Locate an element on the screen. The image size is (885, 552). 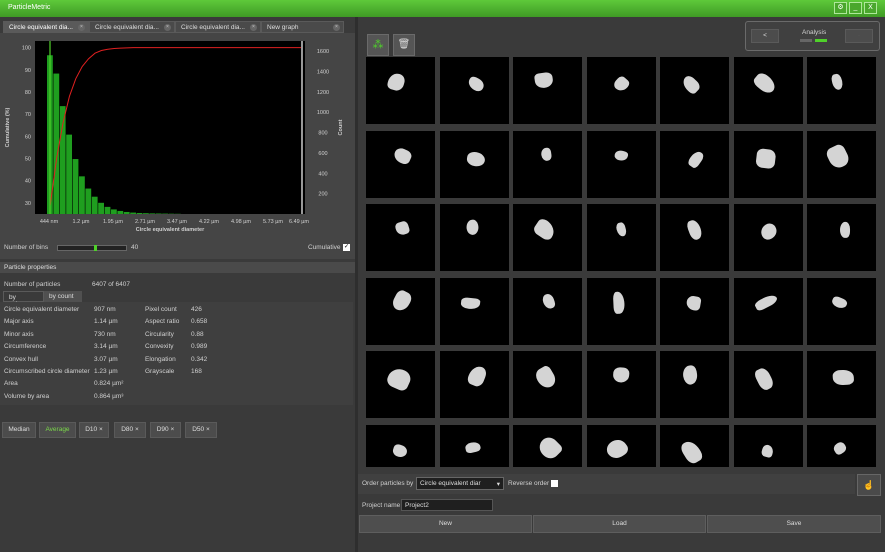
y-tick-right: 200 is located at coordinates (322, 195).